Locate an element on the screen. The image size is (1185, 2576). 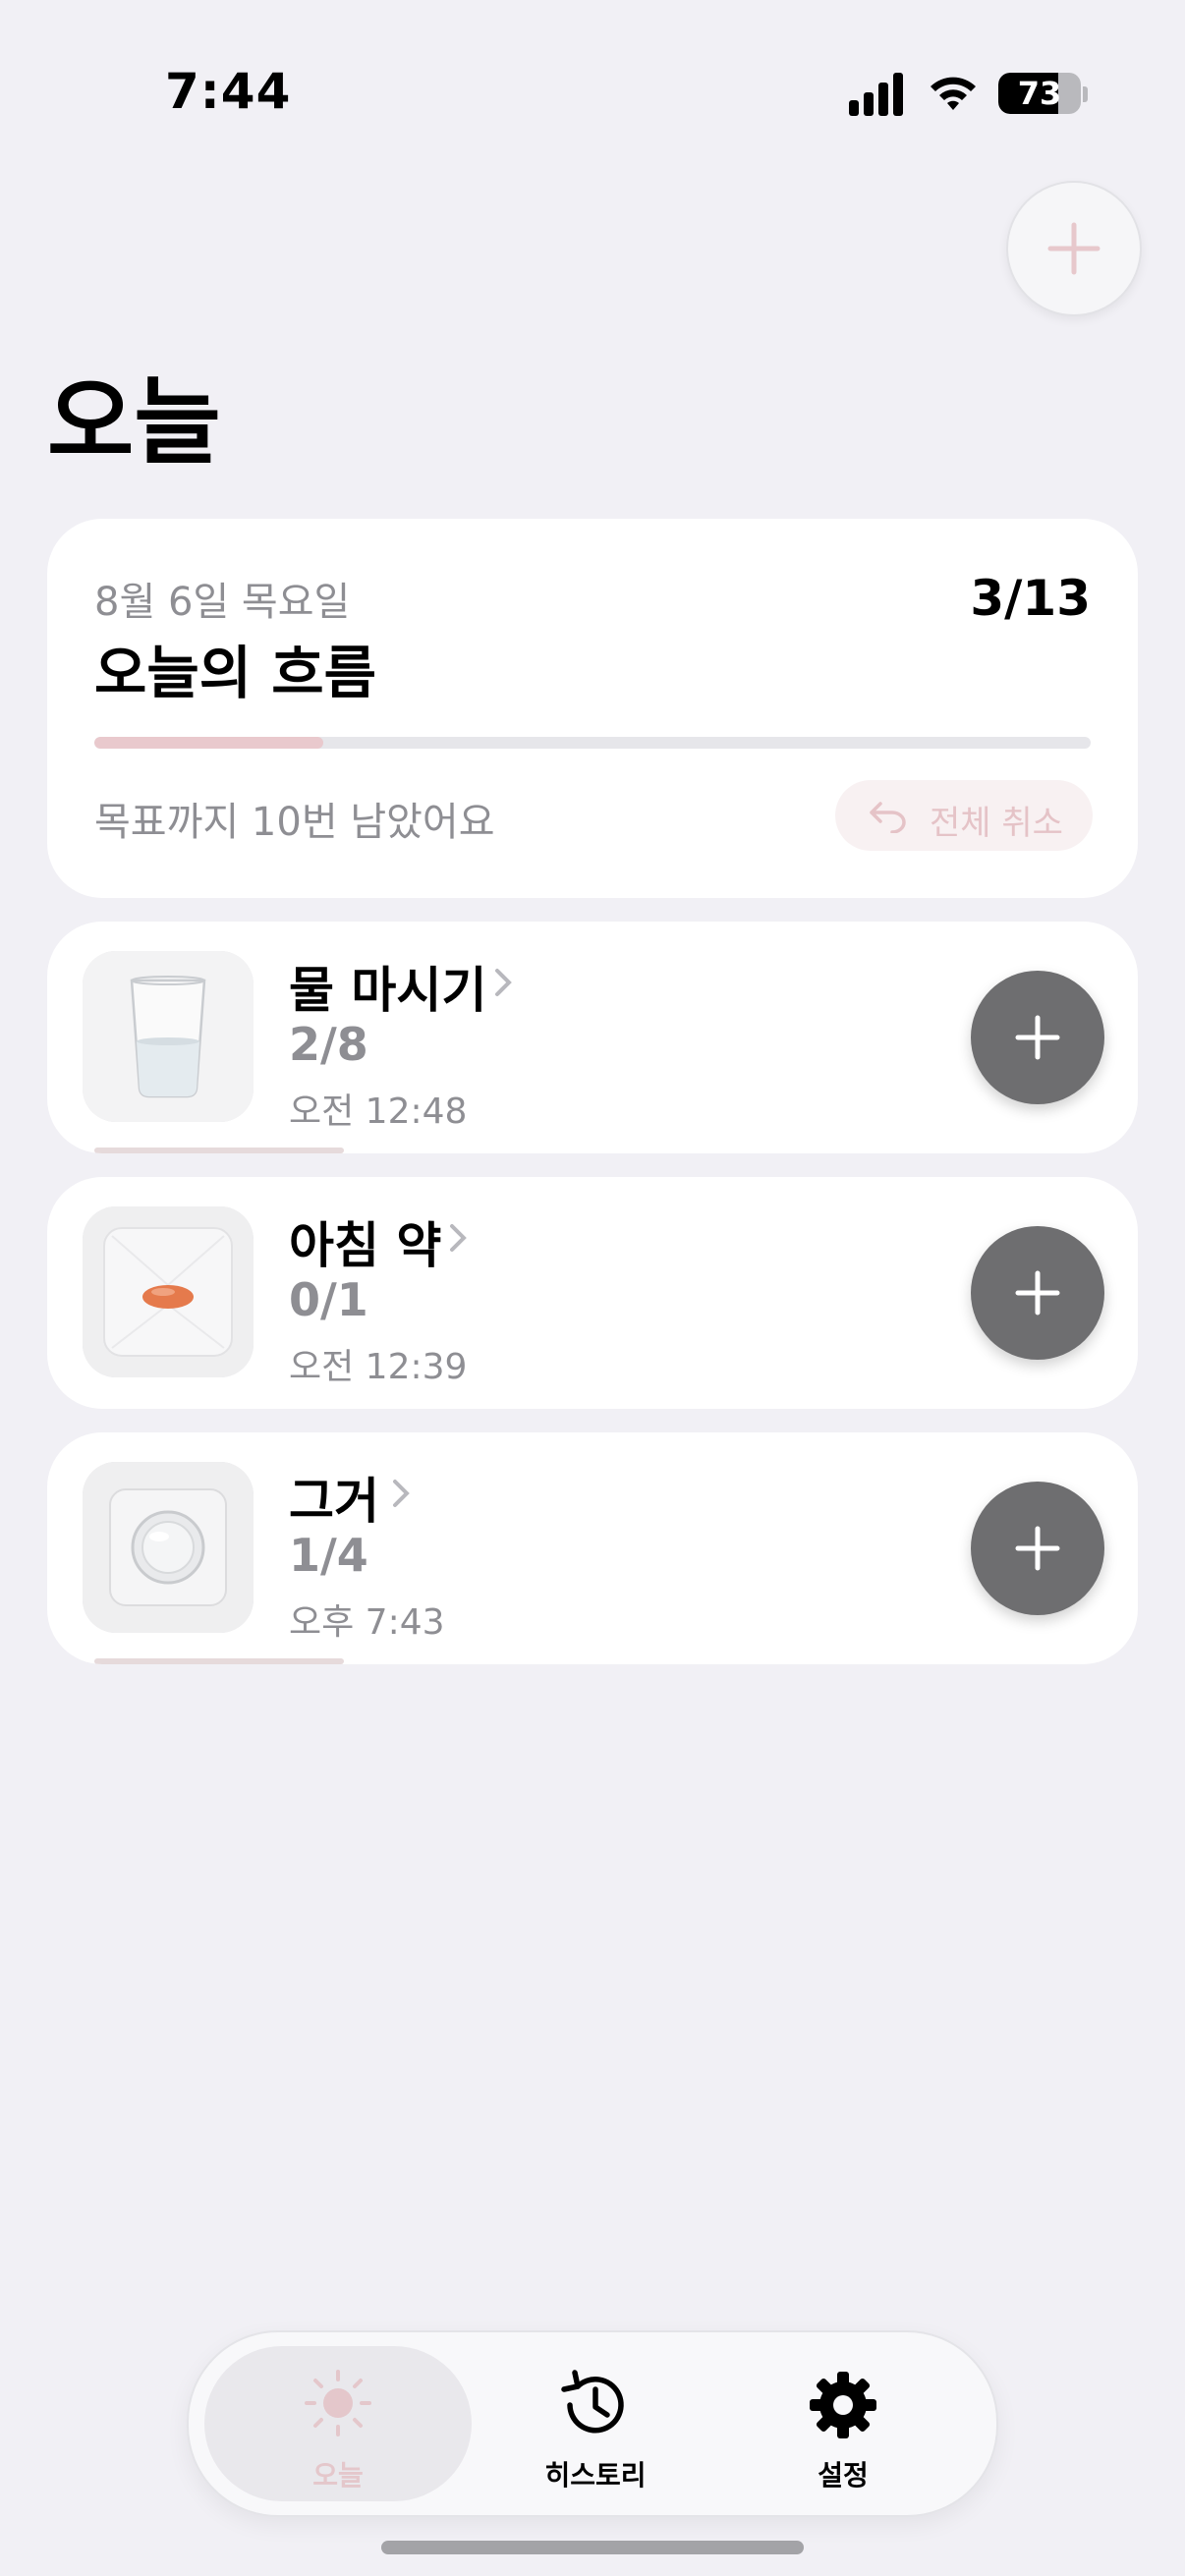
list-item: 그거 1/4 오후 7:43 is located at coordinates (592, 1548).